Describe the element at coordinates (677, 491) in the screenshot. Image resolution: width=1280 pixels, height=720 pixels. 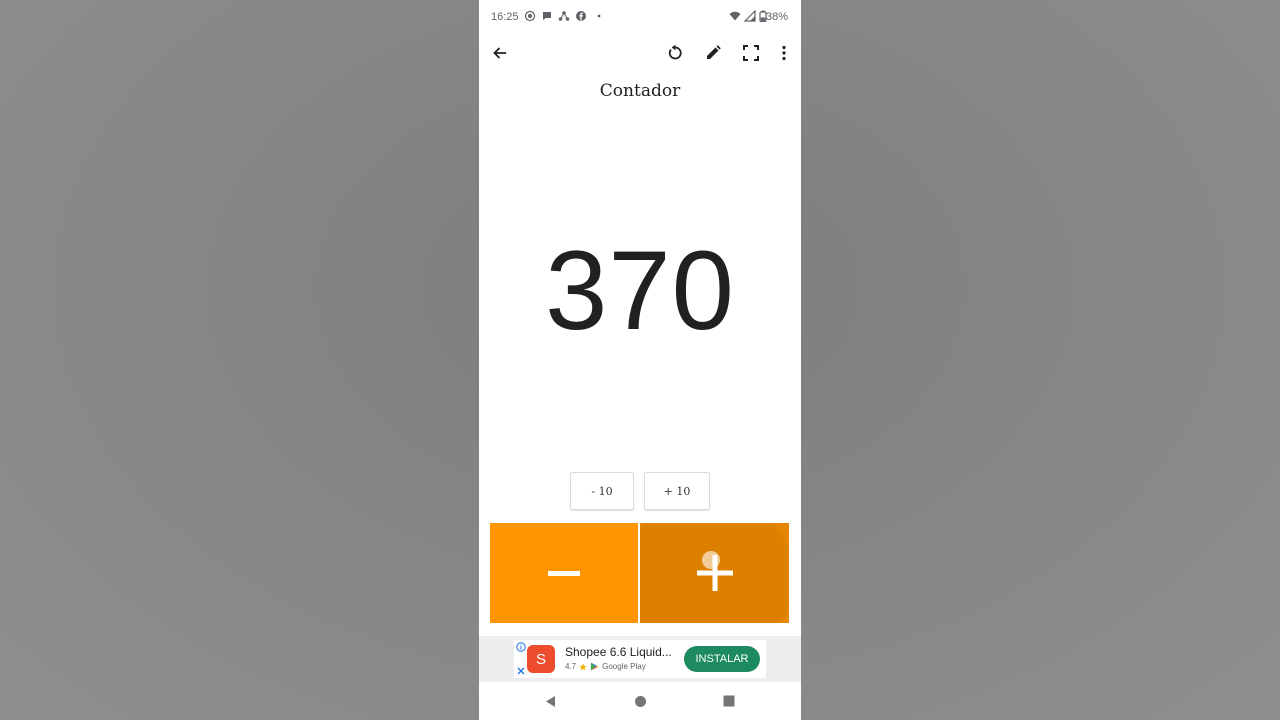
I see `plus-ten-button: + 10` at that location.